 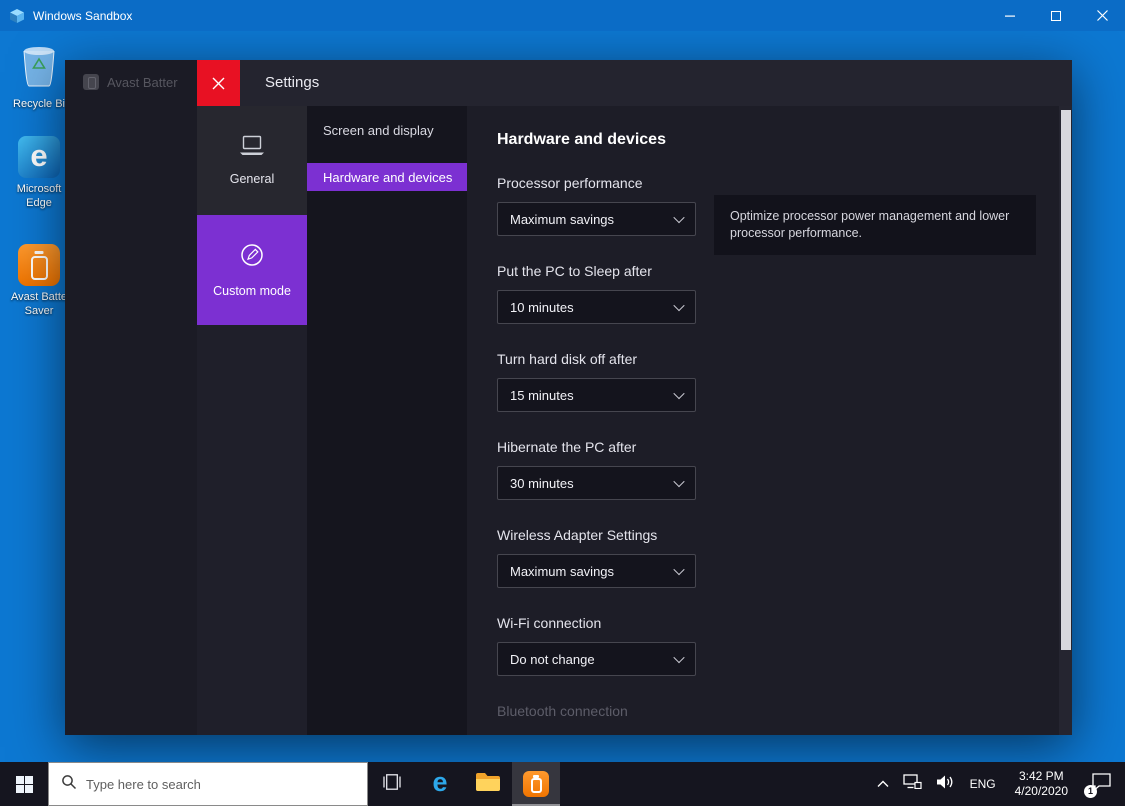 I want to click on search-input, so click(x=211, y=784).